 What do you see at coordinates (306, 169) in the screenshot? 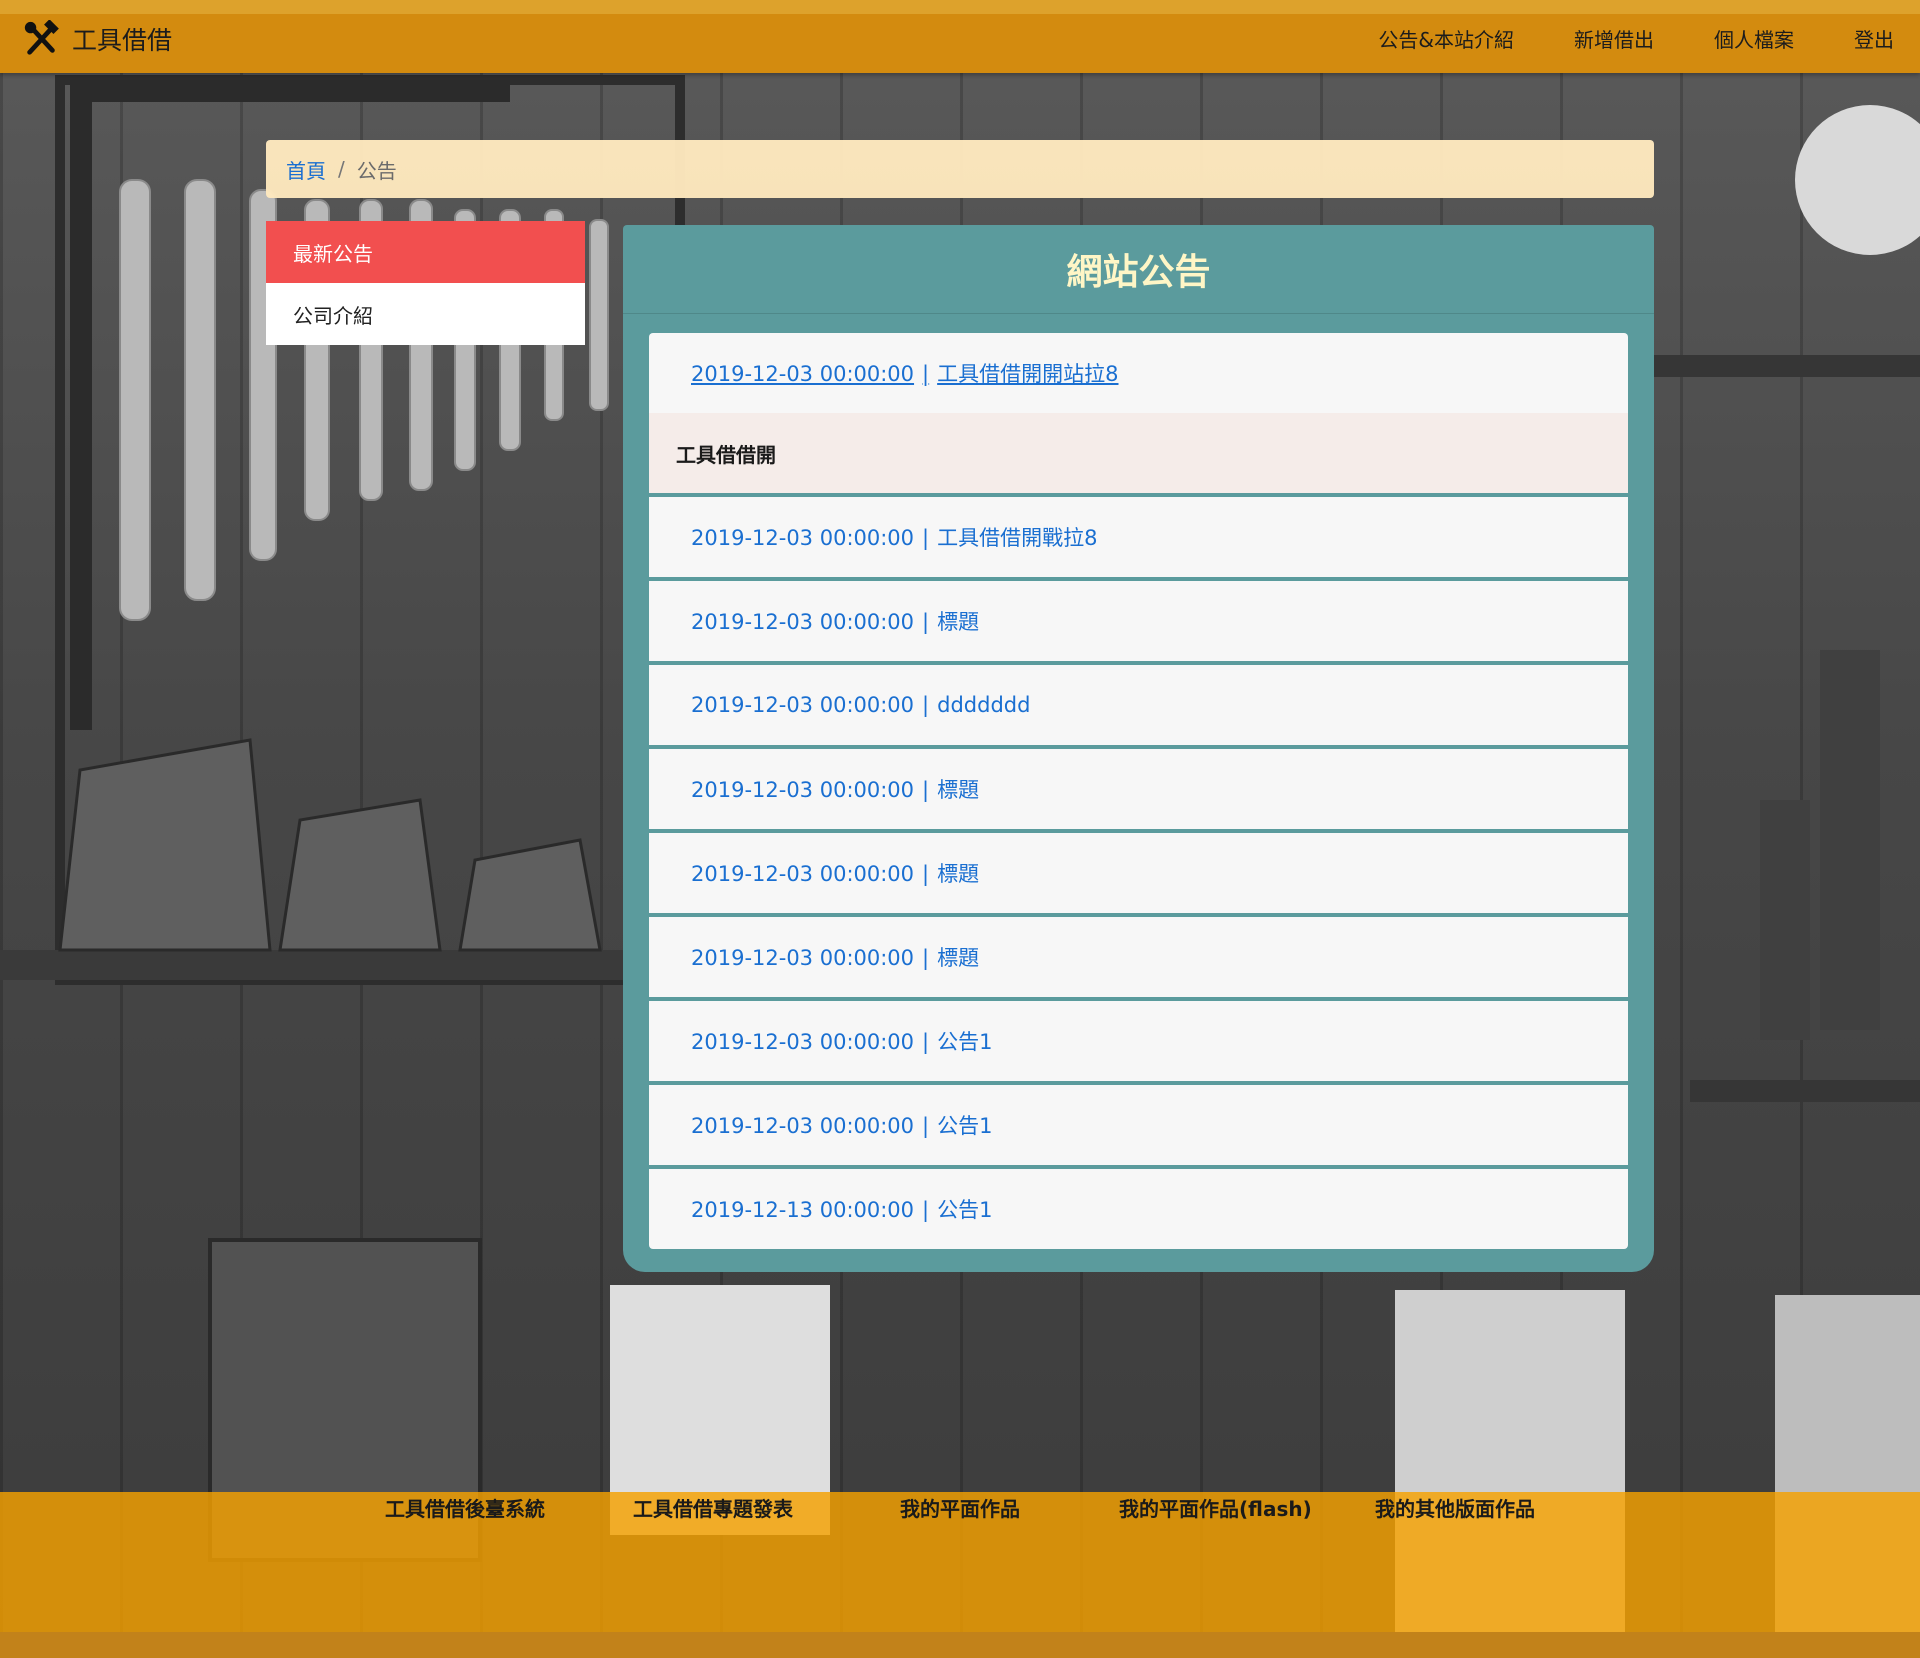
I see `breadcrumb-home: 首頁` at bounding box center [306, 169].